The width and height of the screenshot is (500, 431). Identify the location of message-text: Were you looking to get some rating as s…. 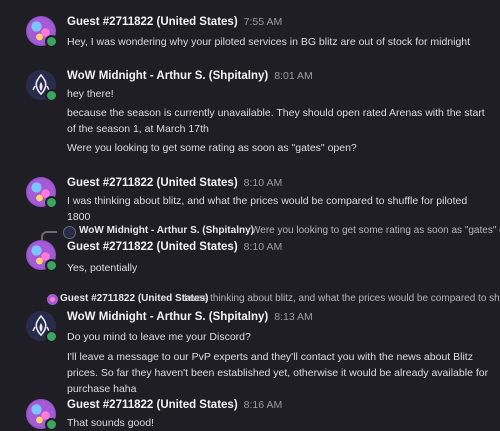
(212, 148).